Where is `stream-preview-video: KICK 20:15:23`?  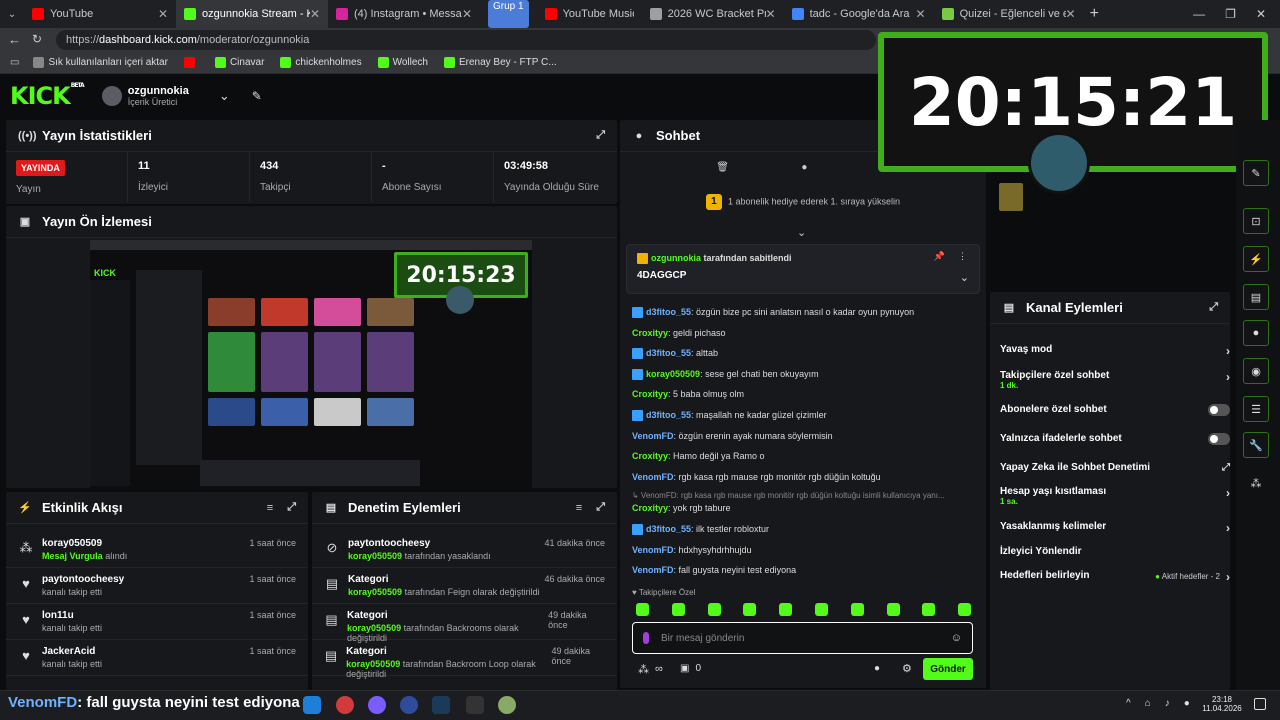
stream-preview-video: KICK 20:15:23 is located at coordinates (311, 364).